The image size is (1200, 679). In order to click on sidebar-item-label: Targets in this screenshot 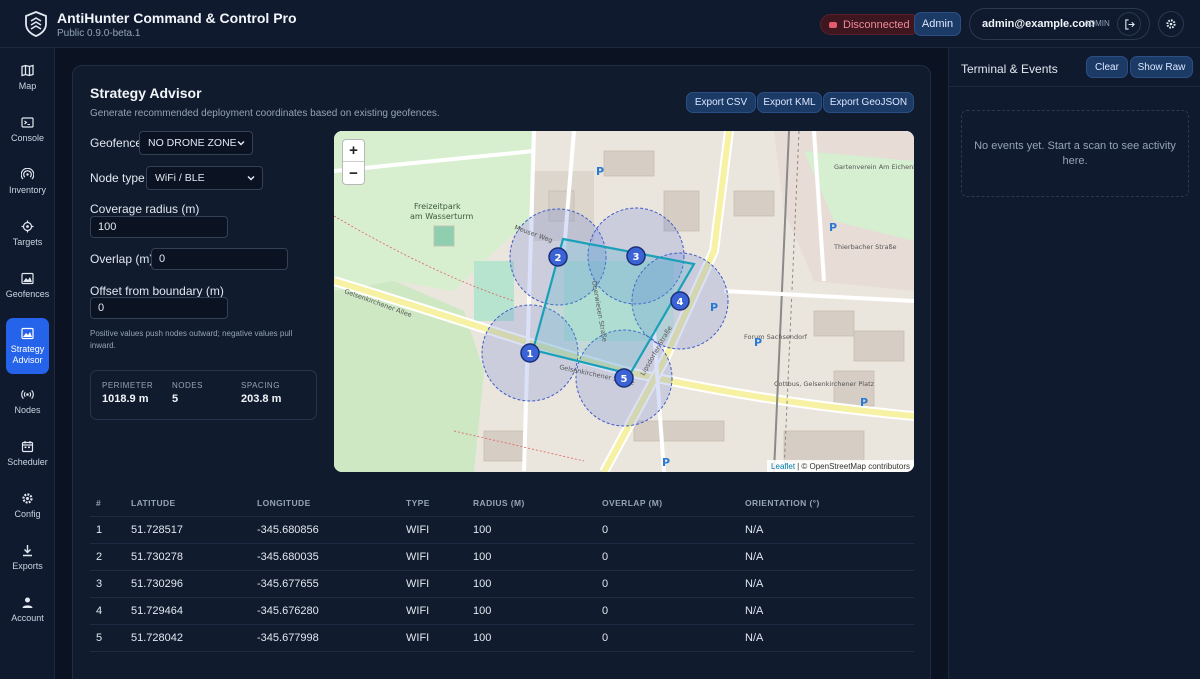, I will do `click(27, 242)`.